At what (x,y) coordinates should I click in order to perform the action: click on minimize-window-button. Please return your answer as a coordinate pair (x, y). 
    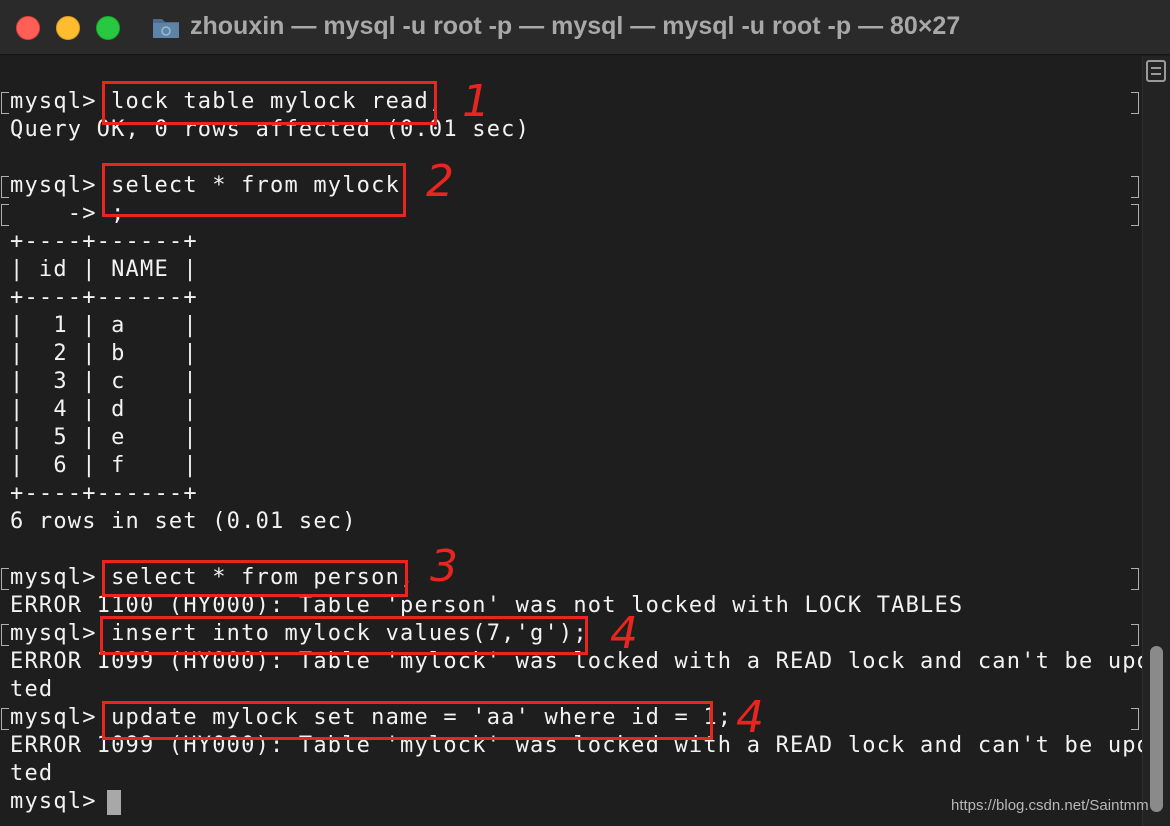
    Looking at the image, I should click on (68, 28).